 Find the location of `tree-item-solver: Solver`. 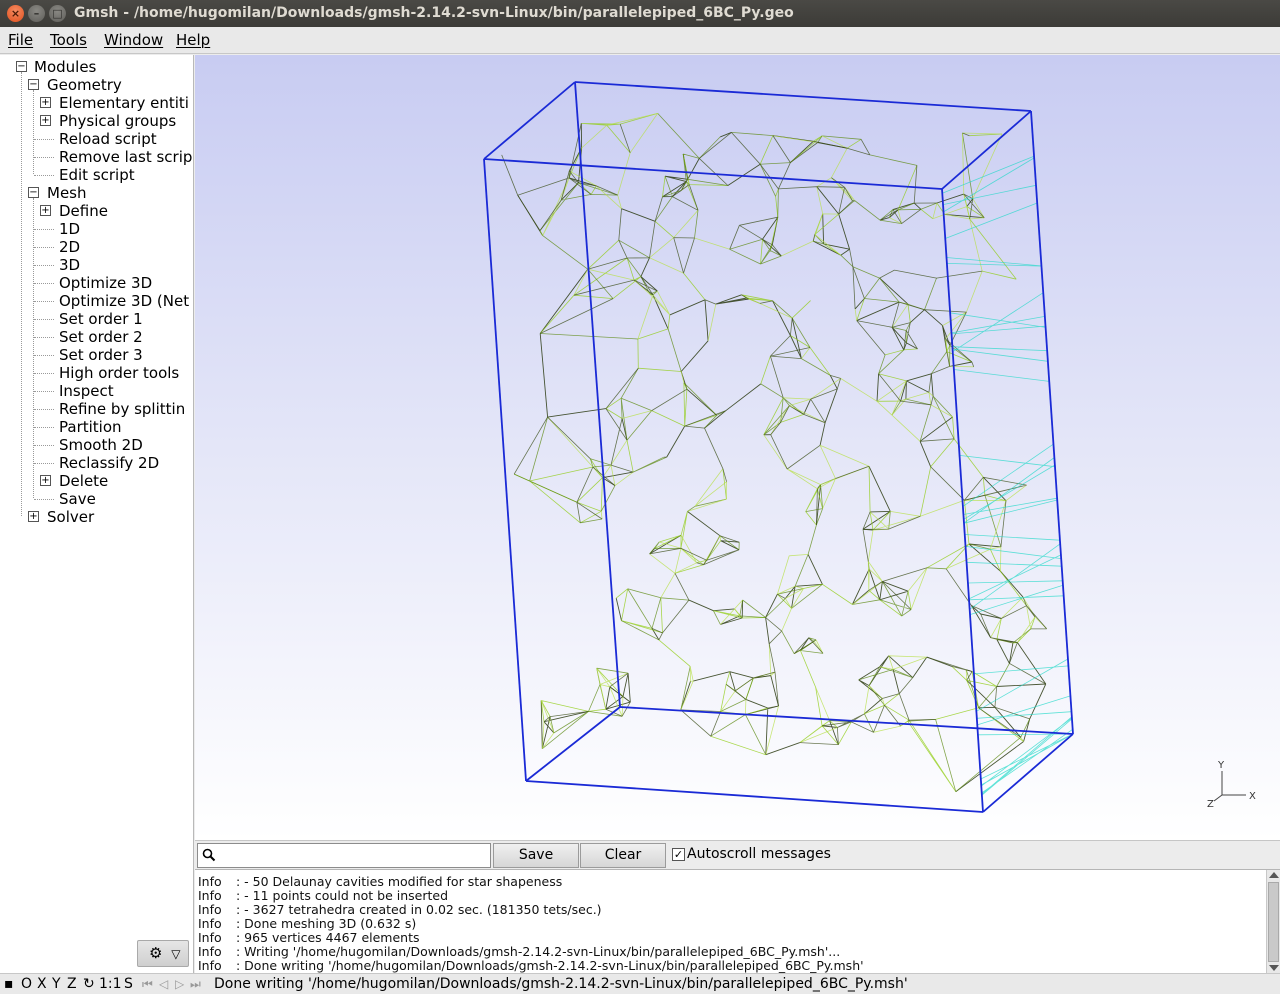

tree-item-solver: Solver is located at coordinates (70, 517).